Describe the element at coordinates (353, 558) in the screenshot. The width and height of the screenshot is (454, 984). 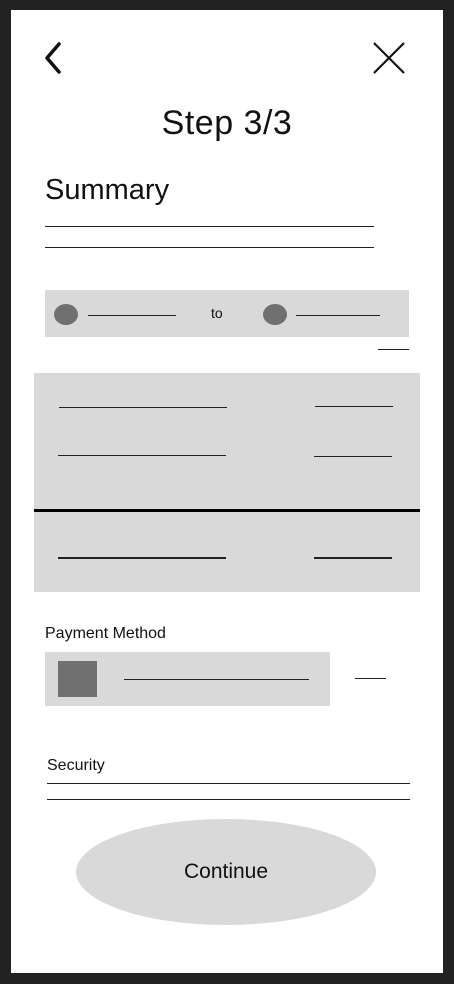
I see `fare-total-value-line` at that location.